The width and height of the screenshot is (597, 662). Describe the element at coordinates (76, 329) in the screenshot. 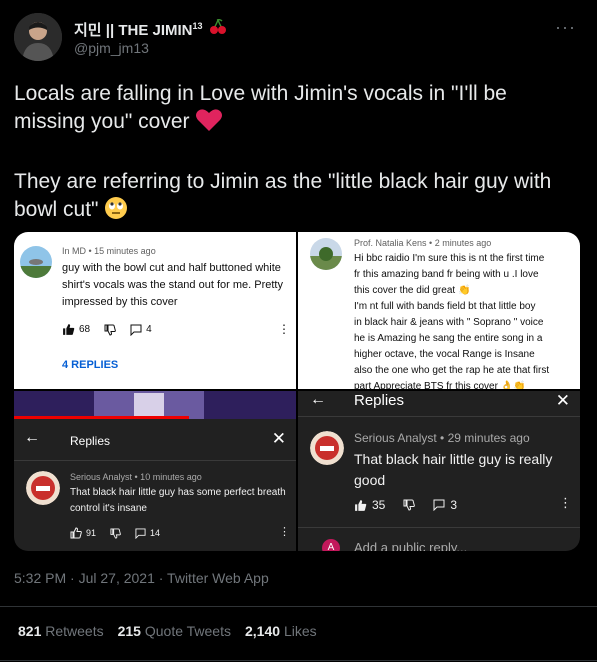

I see `like-button: 68` at that location.